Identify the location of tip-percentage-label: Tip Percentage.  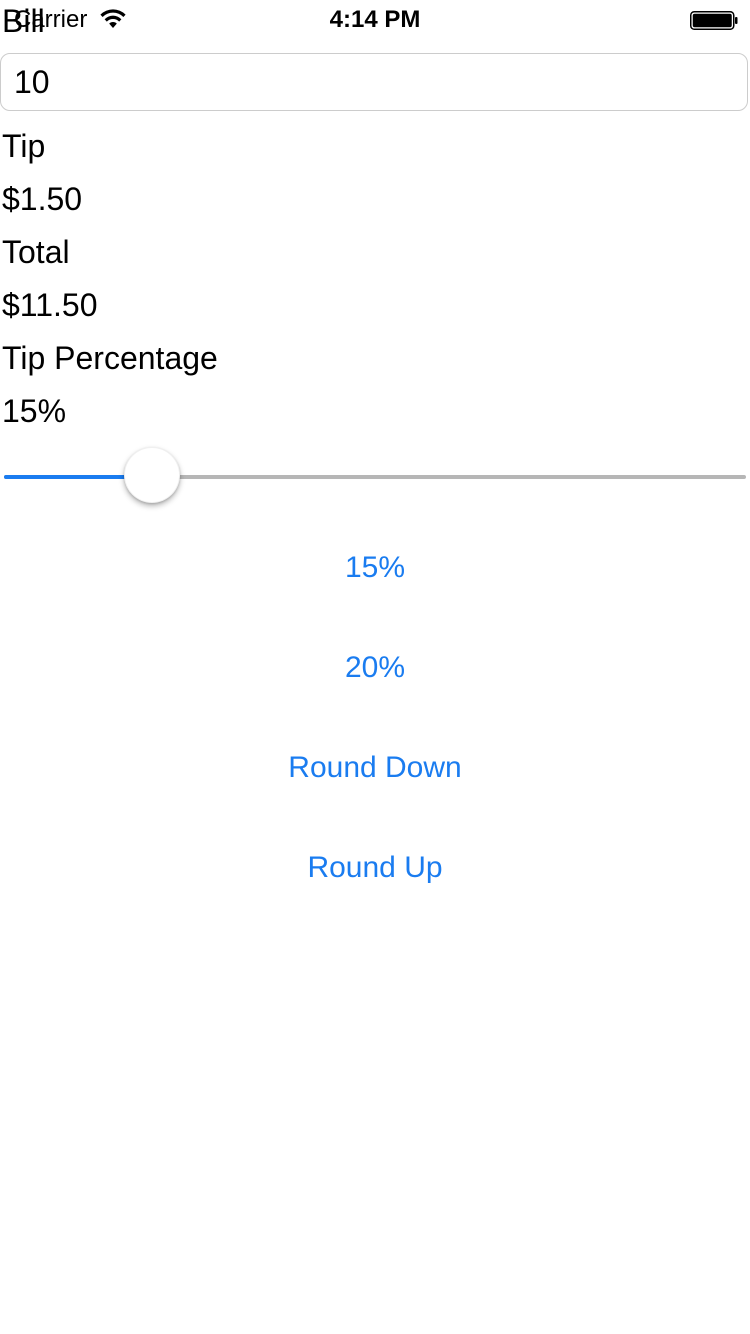
(110, 358).